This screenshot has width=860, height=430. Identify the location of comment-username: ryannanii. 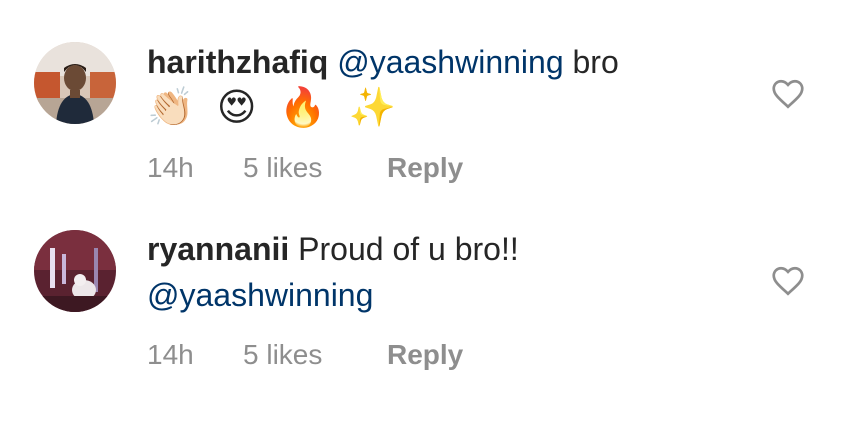
(218, 249).